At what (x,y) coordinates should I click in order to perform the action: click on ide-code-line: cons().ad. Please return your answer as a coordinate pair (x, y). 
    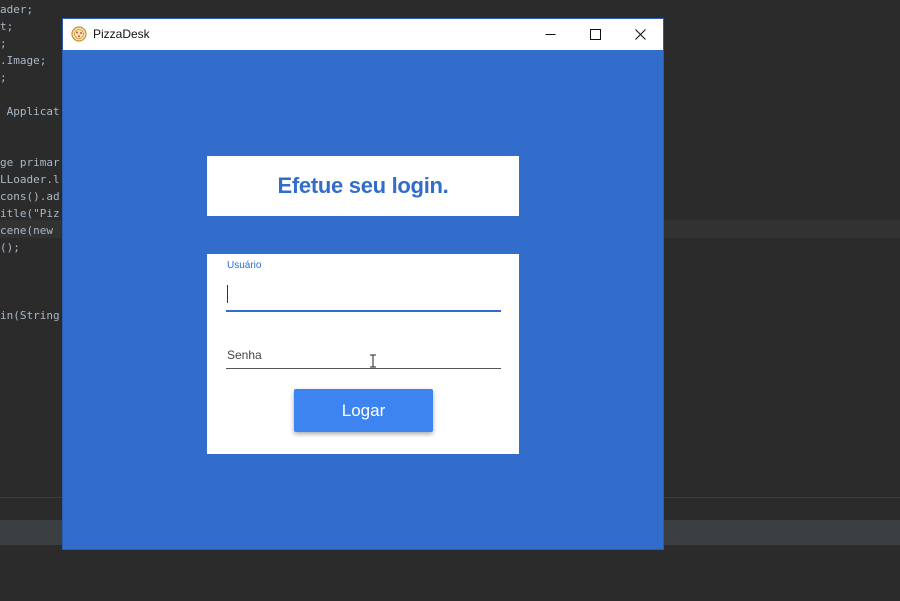
    Looking at the image, I should click on (30, 196).